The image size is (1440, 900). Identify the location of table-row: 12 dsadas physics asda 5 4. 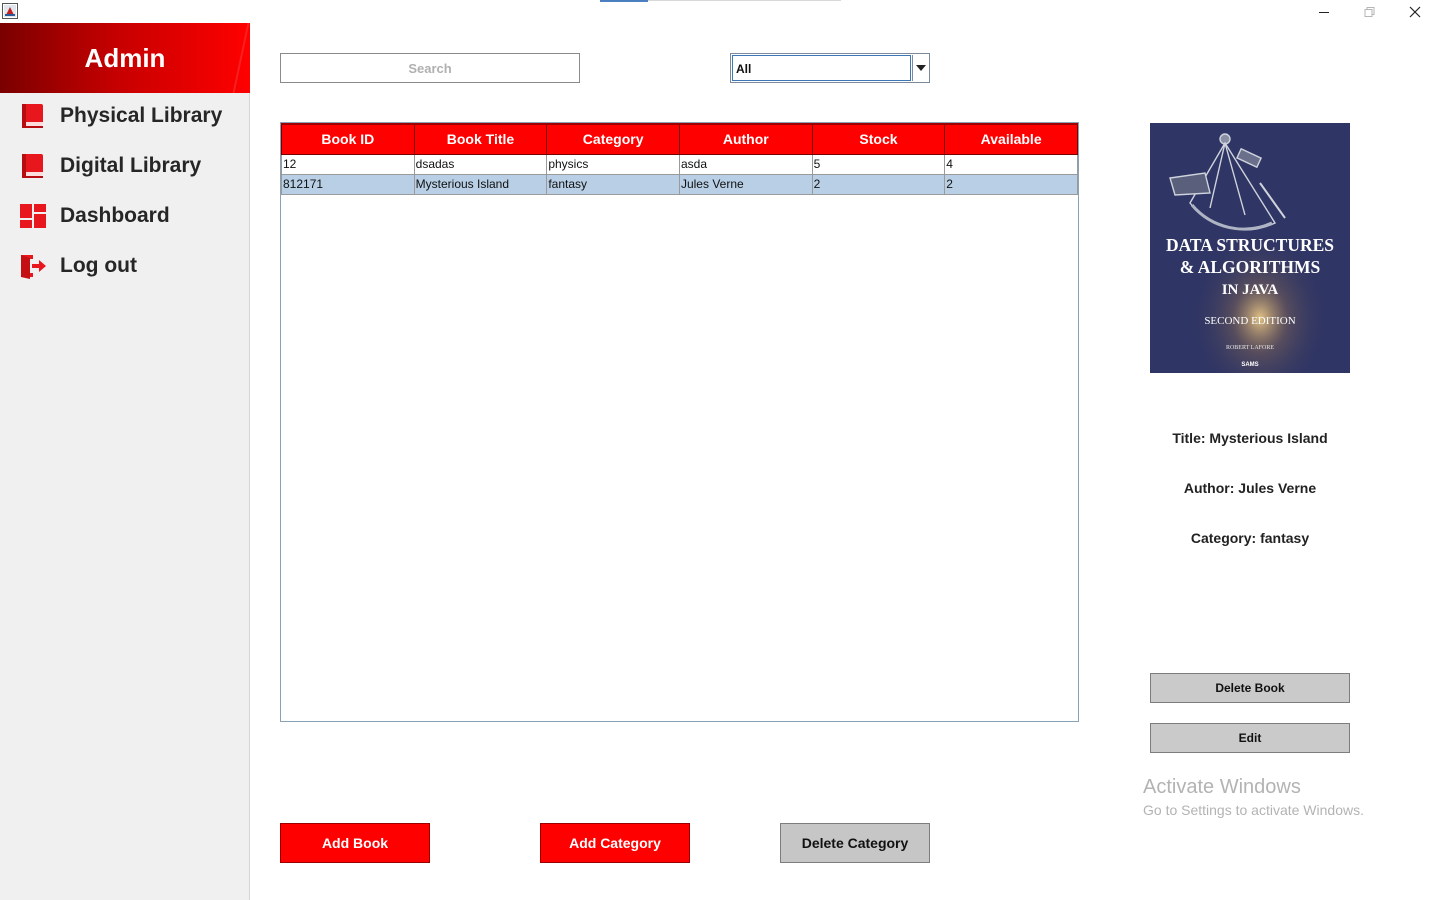
(679, 164).